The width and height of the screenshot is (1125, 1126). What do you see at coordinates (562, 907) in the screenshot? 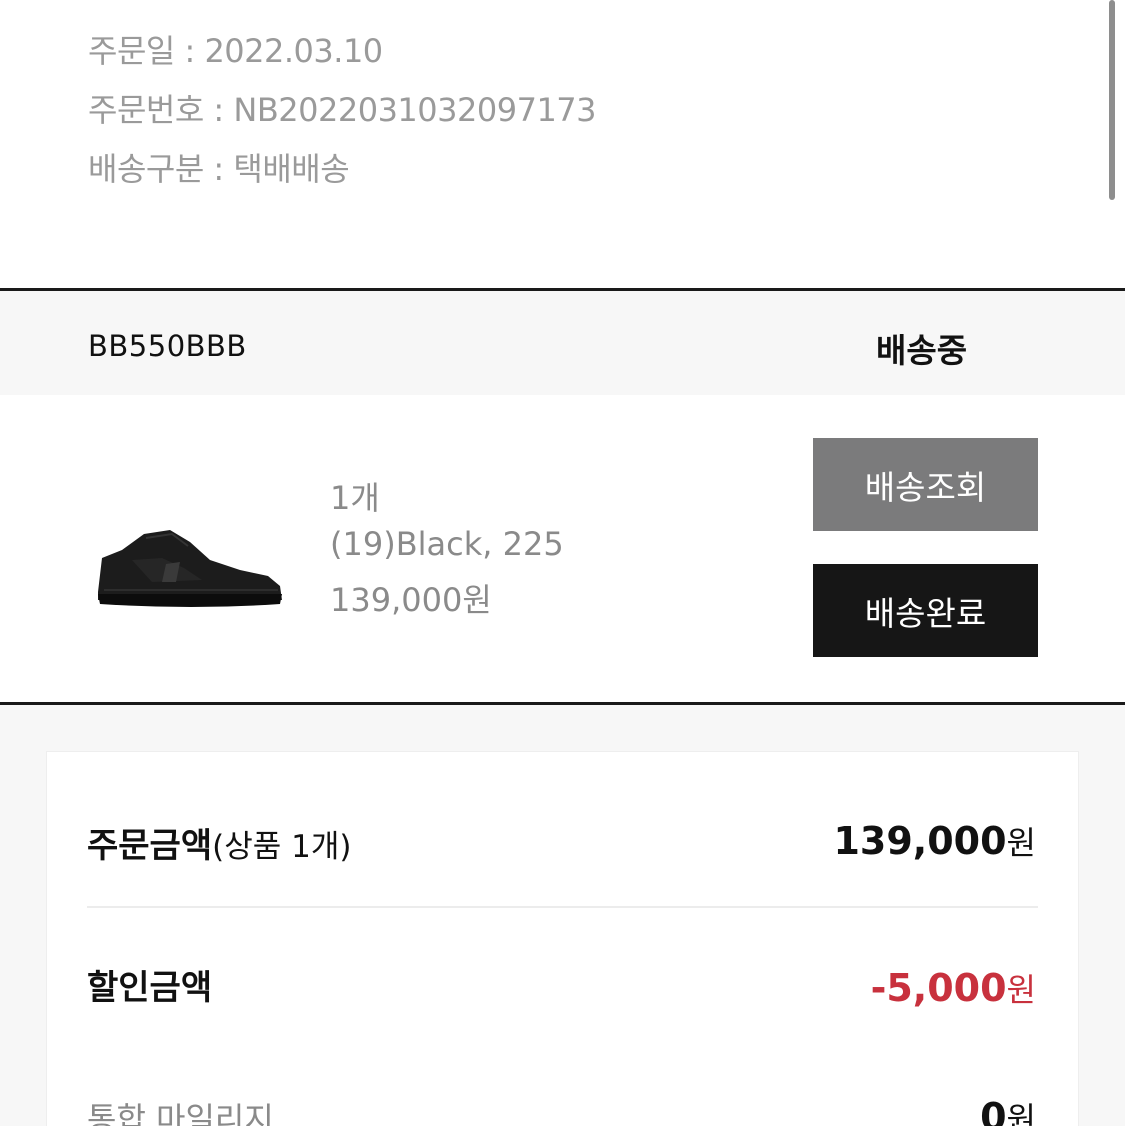
I see `summary-divider` at bounding box center [562, 907].